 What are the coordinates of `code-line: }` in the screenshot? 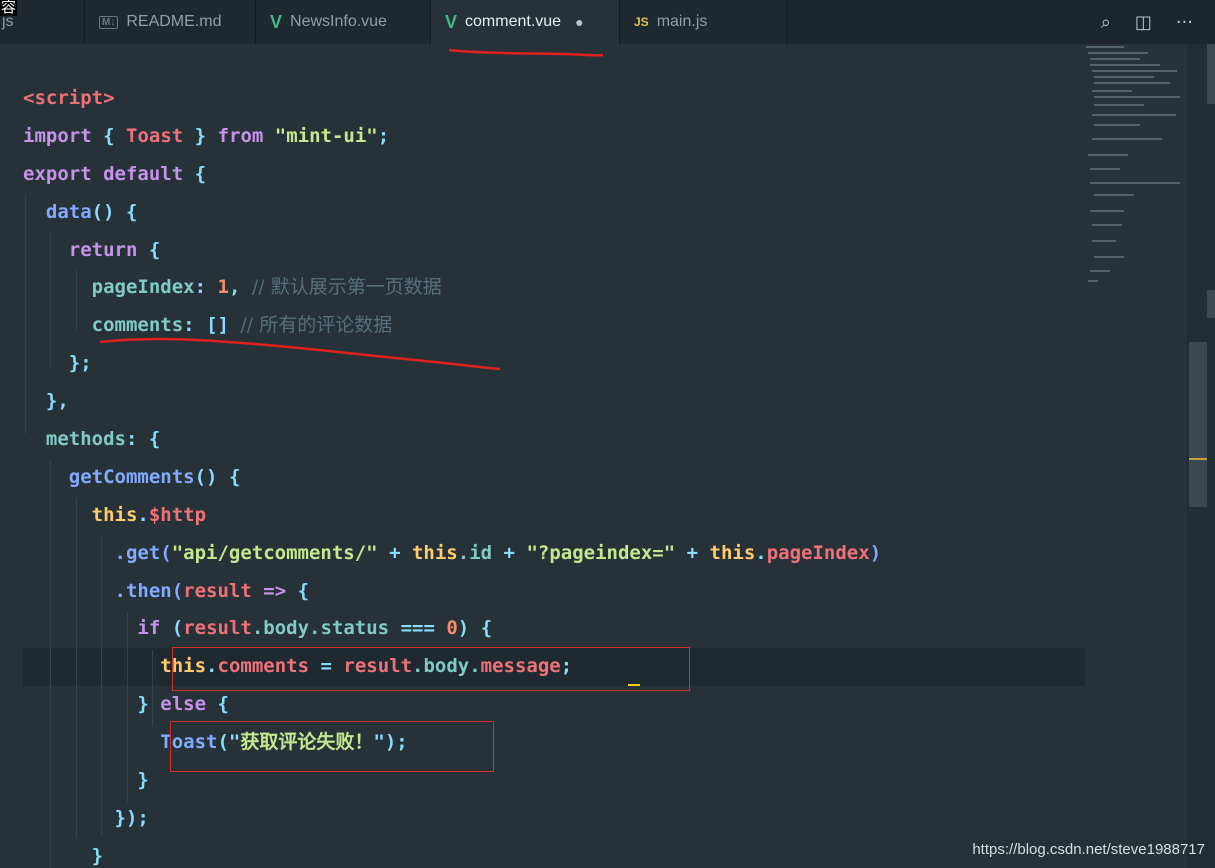 It's located at (97, 855).